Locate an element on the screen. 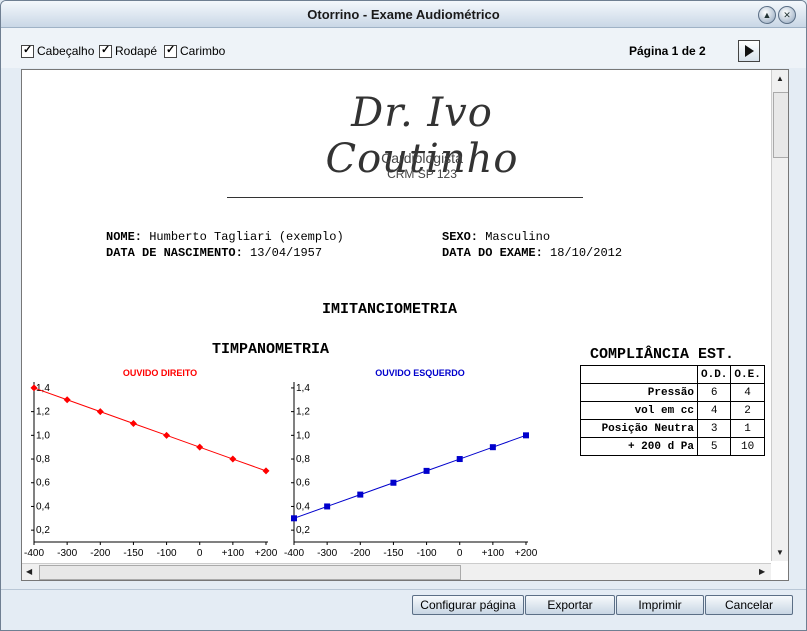 This screenshot has width=807, height=631. table-row: Pressão 6 4 is located at coordinates (672, 392).